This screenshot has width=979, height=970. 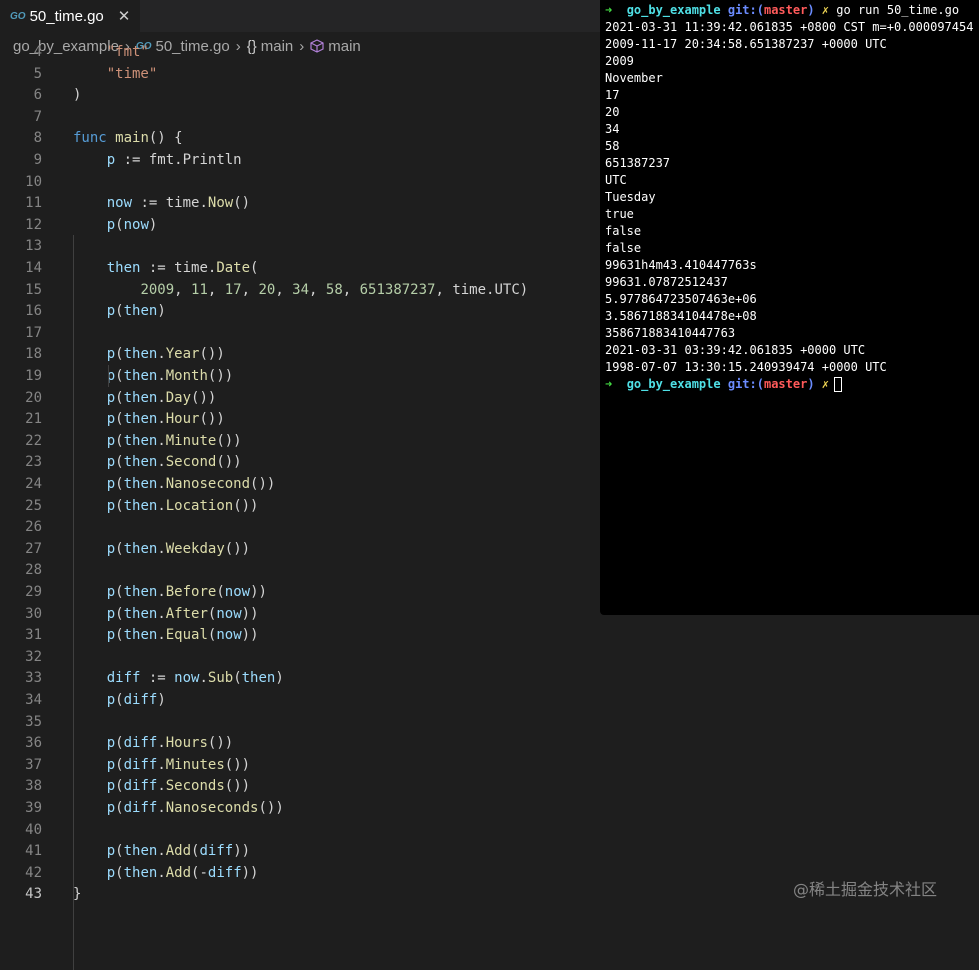 What do you see at coordinates (670, 333) in the screenshot?
I see `terminal-output-line: 358671883410447763` at bounding box center [670, 333].